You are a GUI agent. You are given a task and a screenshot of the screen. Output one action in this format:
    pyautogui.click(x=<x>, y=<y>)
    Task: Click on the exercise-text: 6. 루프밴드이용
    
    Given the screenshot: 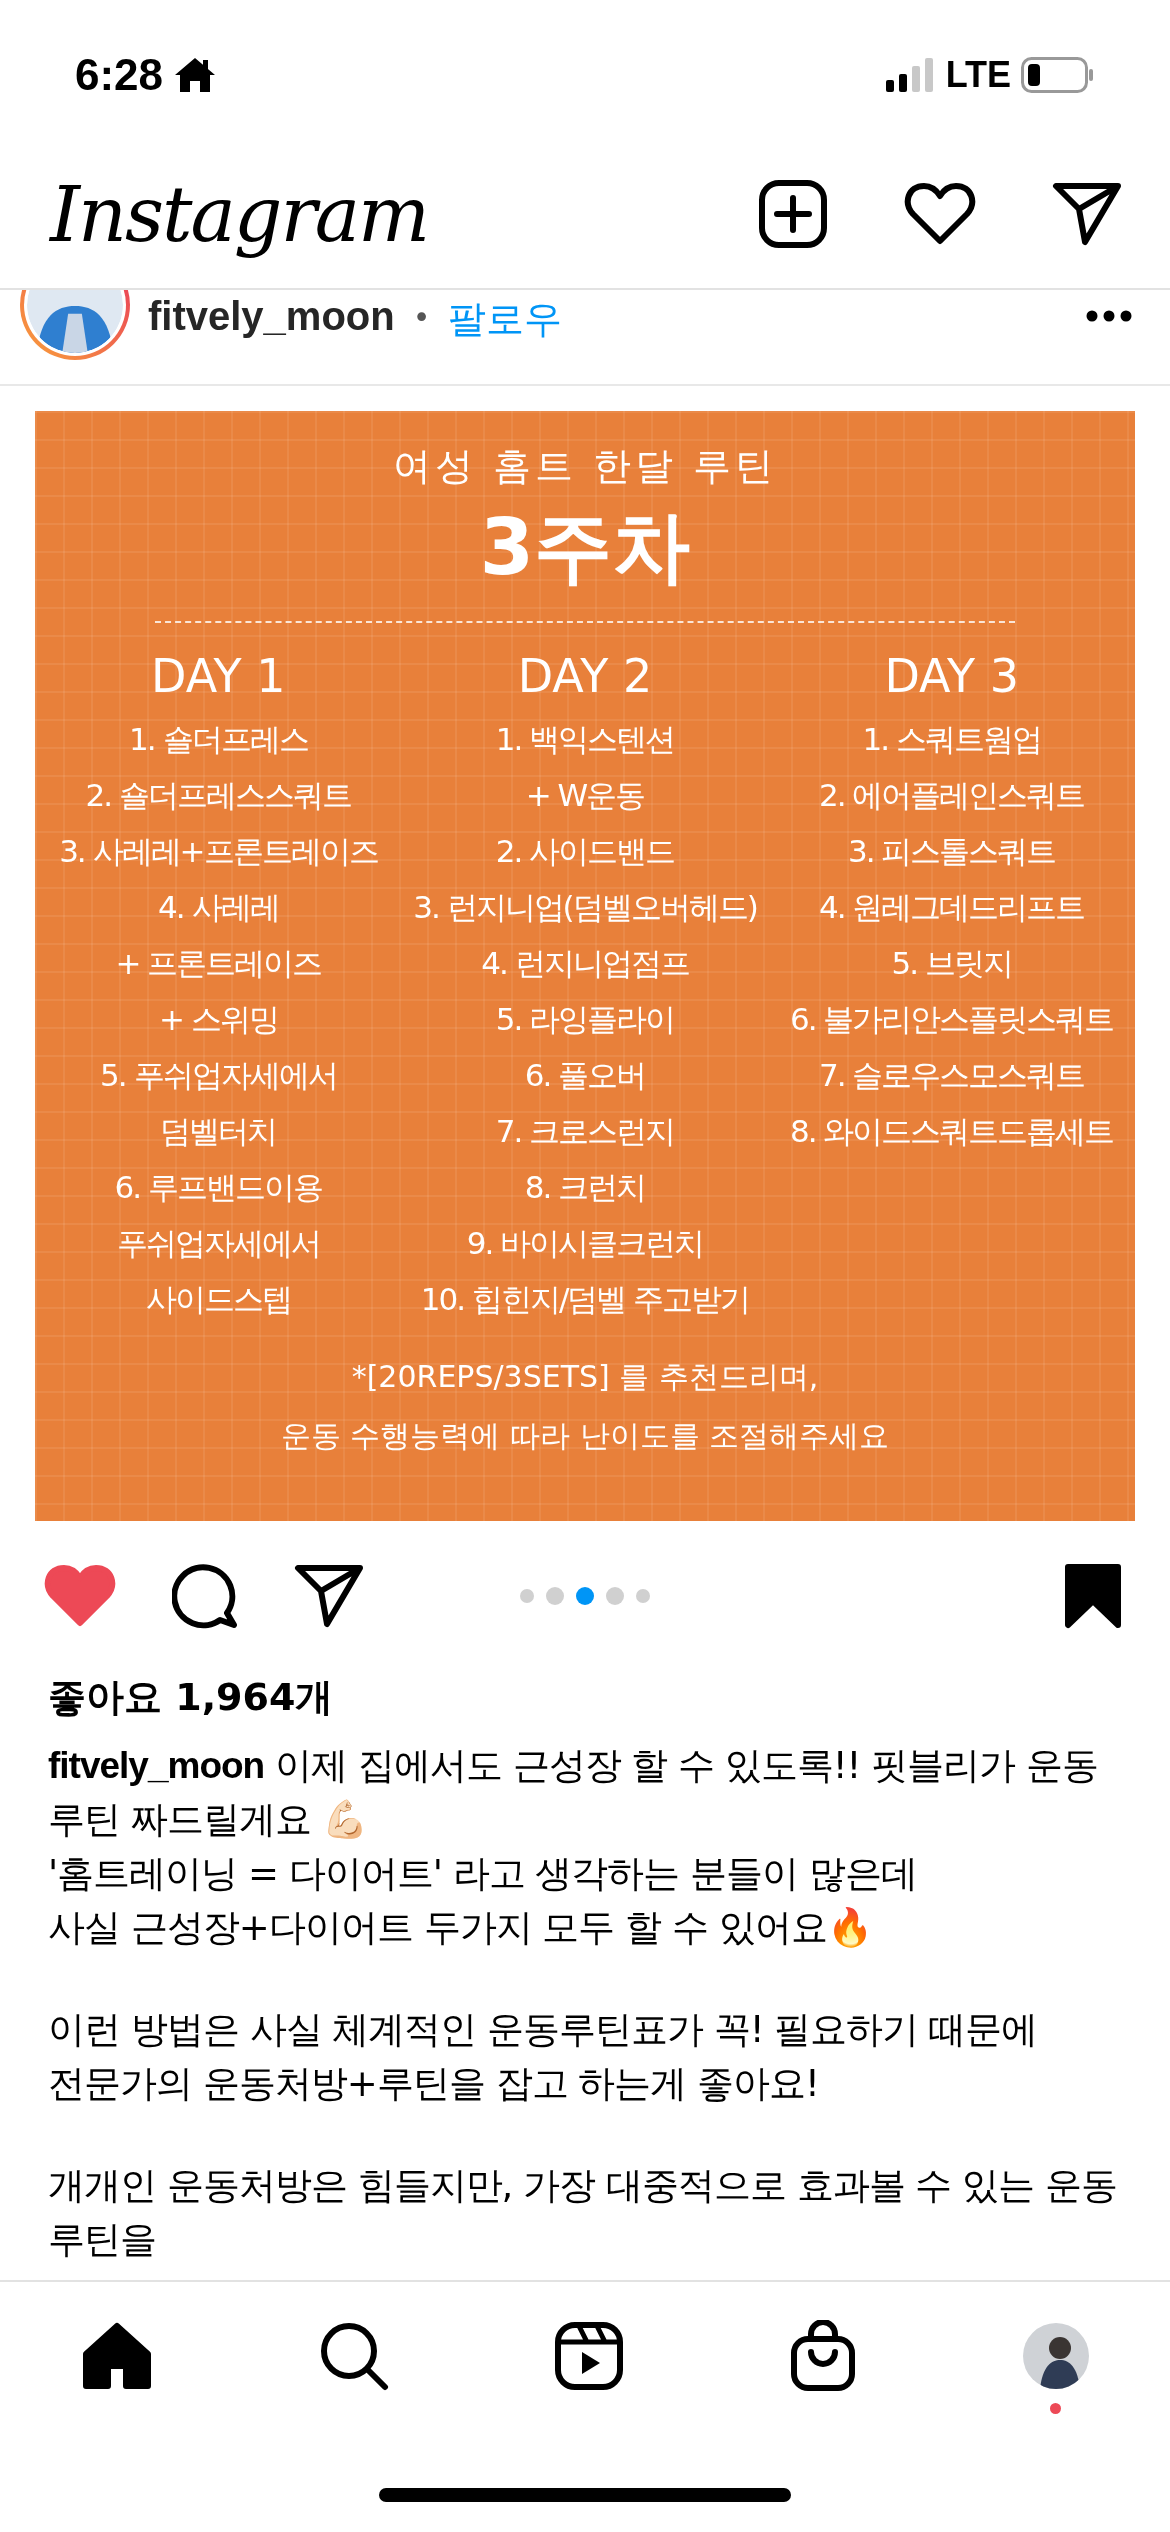 What is the action you would take?
    pyautogui.click(x=218, y=1187)
    